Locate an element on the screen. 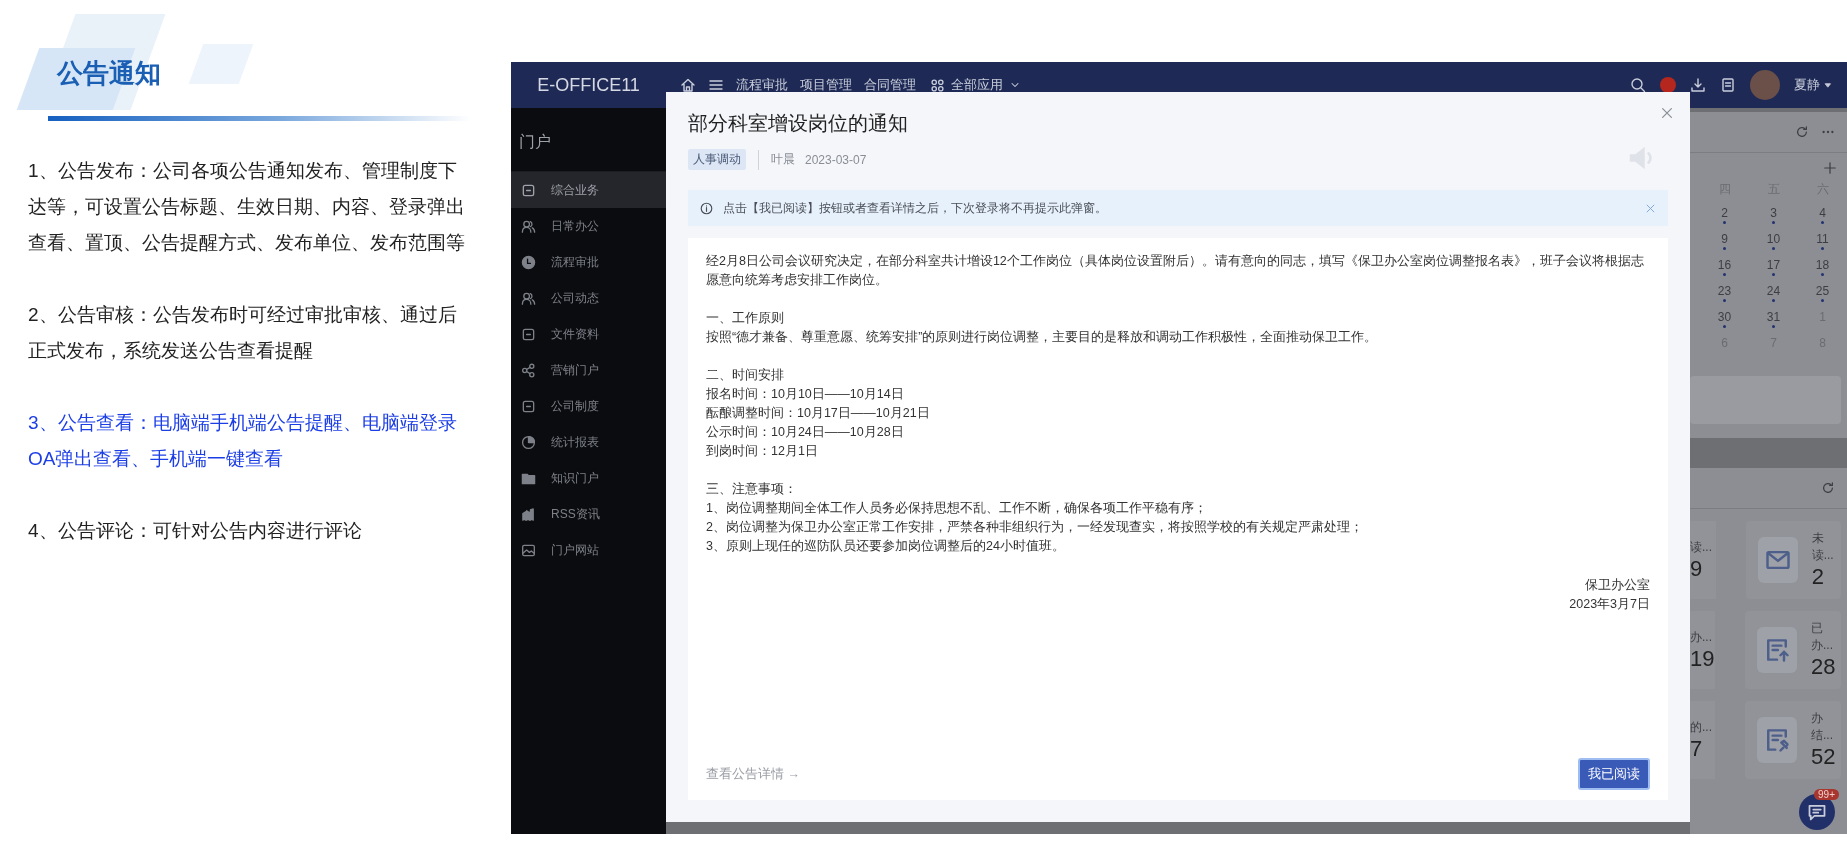 This screenshot has height=847, width=1847. sidebar-item-label: 营销门户 is located at coordinates (575, 370).